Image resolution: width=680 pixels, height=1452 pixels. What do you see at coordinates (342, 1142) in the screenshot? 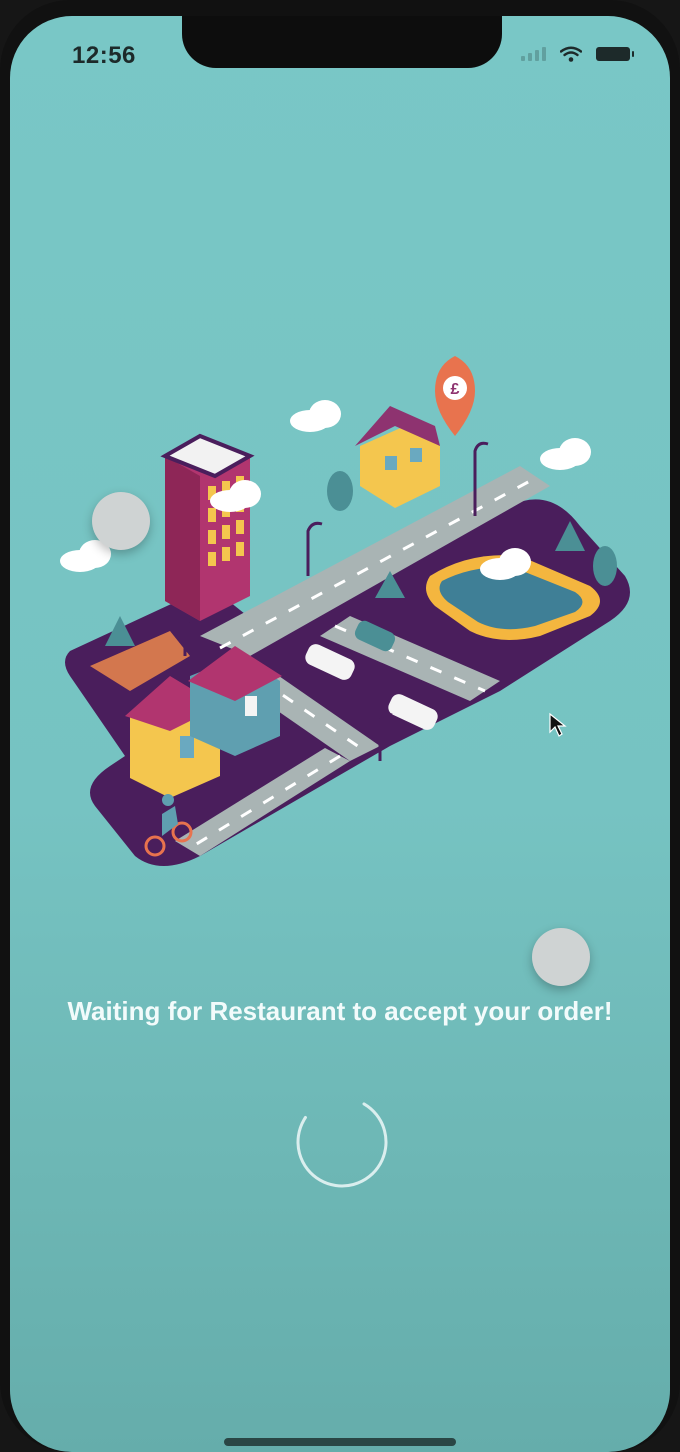
I see `loading-spinner` at bounding box center [342, 1142].